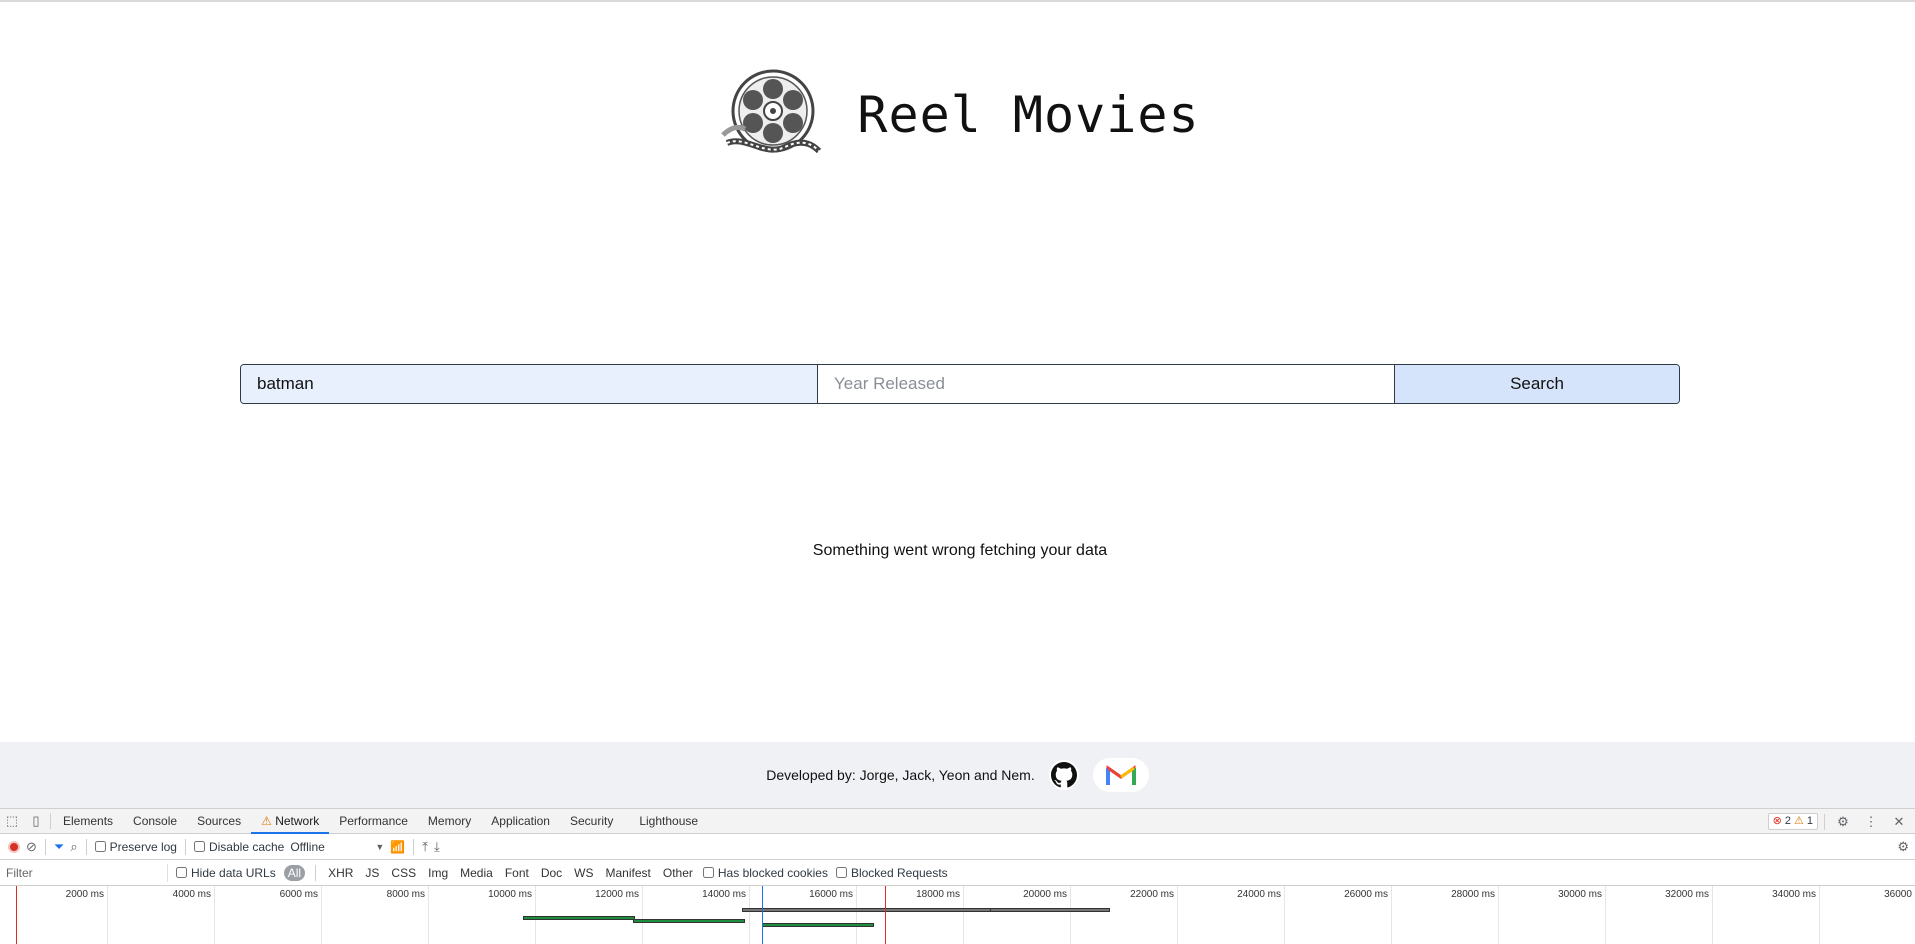 The width and height of the screenshot is (1915, 944). What do you see at coordinates (583, 873) in the screenshot?
I see `filter-type-ws: WS` at bounding box center [583, 873].